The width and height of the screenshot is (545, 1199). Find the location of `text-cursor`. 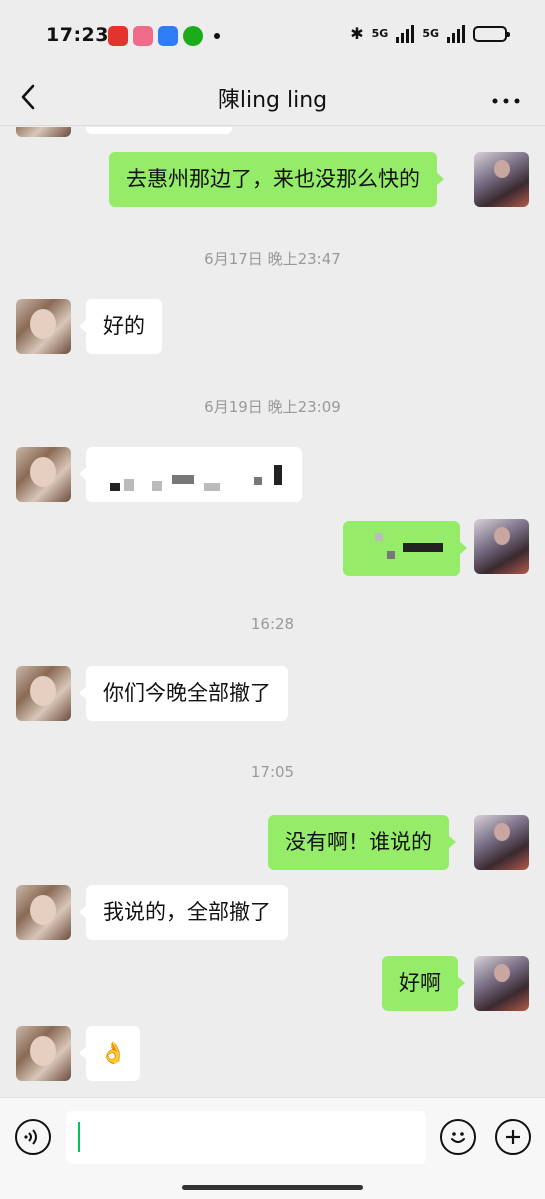

text-cursor is located at coordinates (79, 1137).